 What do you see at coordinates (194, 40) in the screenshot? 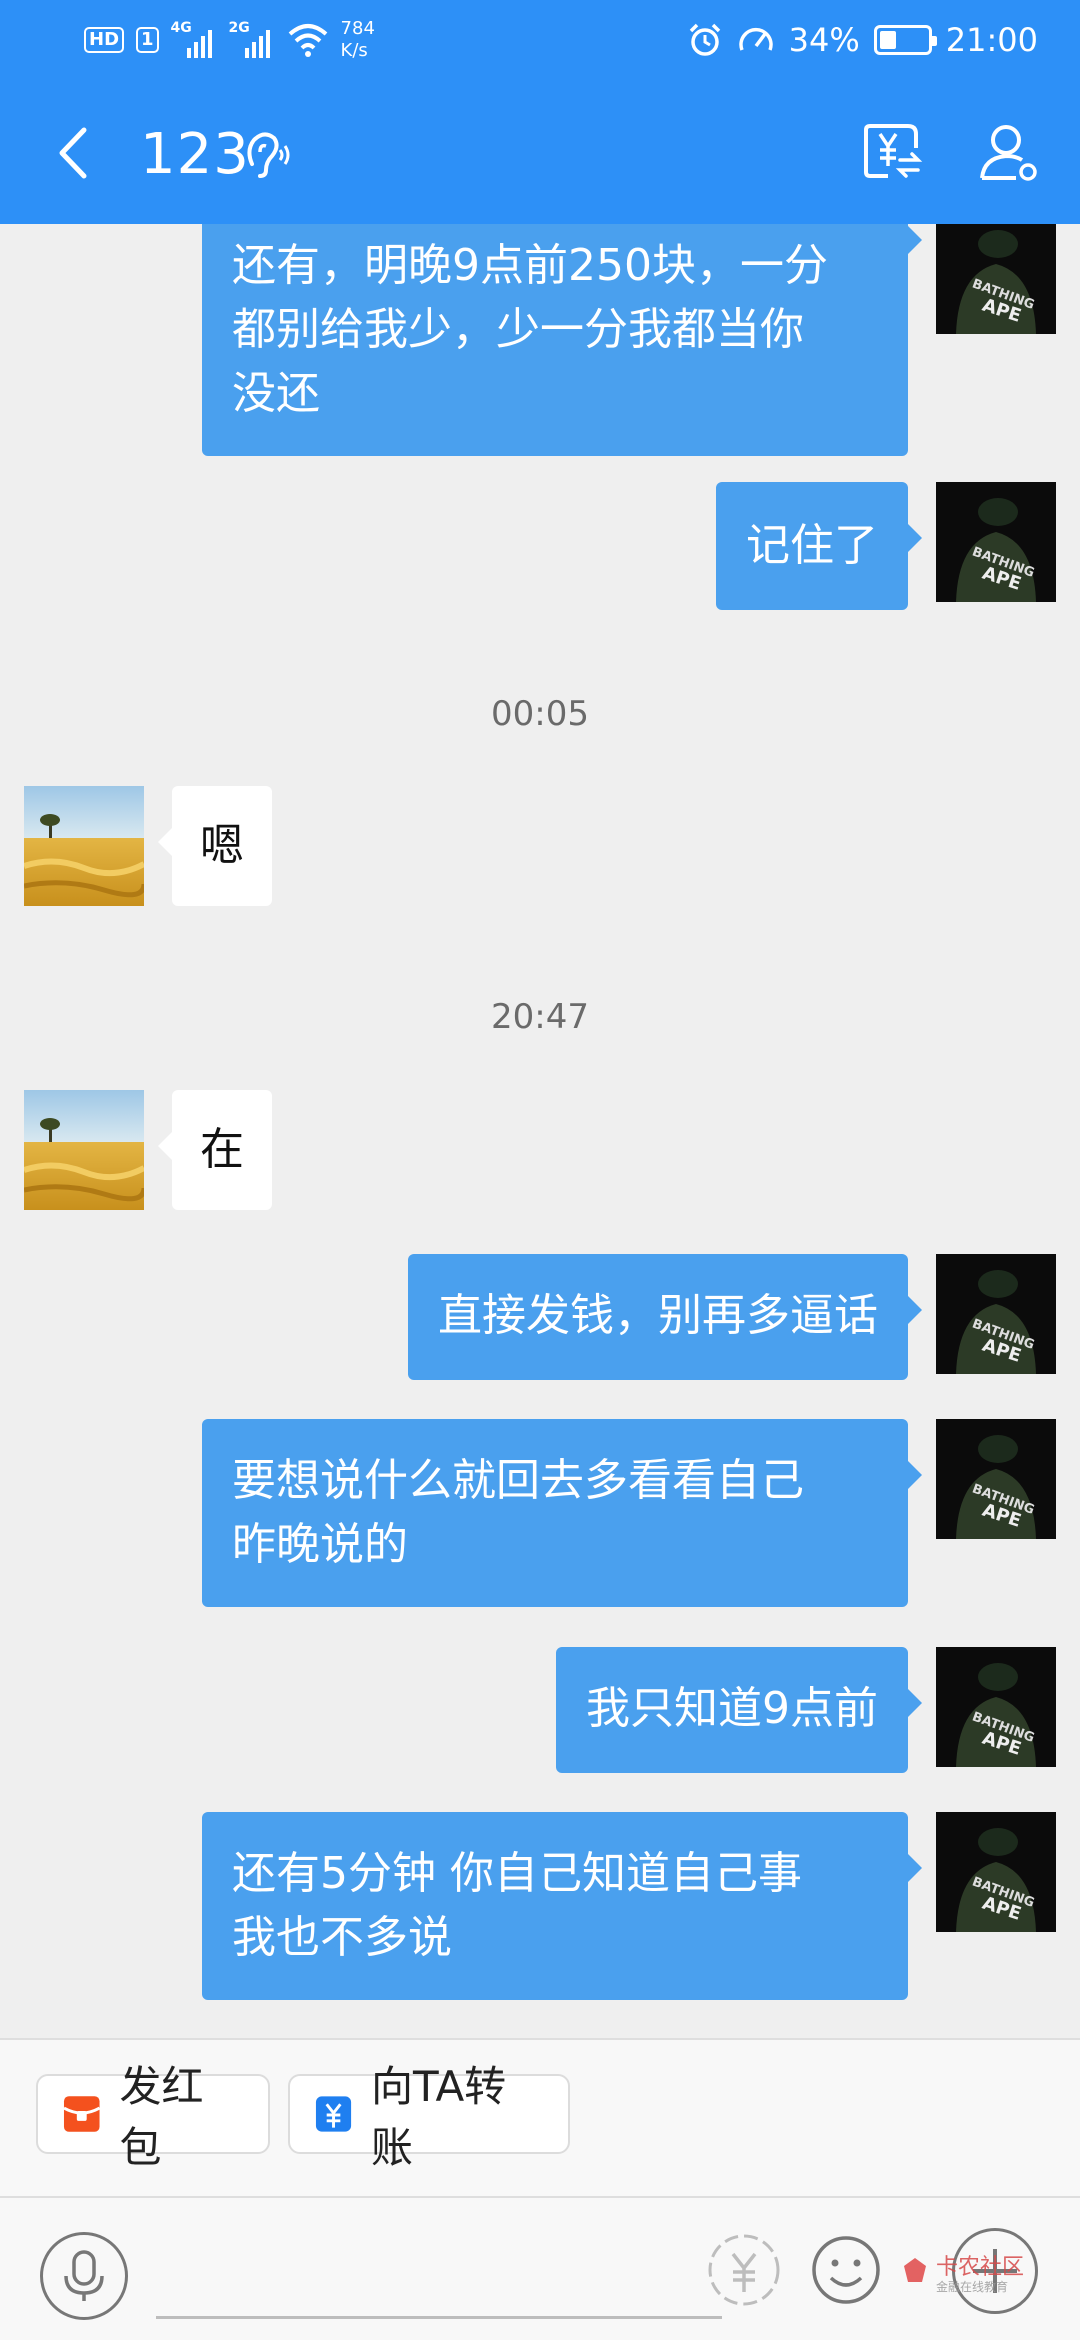
I see `signal-icon: 4G` at bounding box center [194, 40].